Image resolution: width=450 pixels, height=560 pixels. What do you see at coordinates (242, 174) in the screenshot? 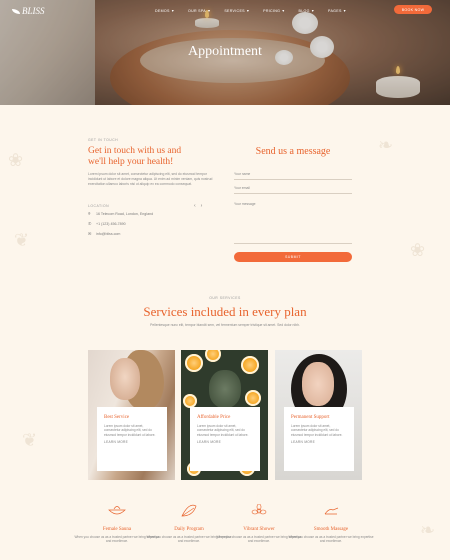
I see `name-placeholder: Your name` at bounding box center [242, 174].